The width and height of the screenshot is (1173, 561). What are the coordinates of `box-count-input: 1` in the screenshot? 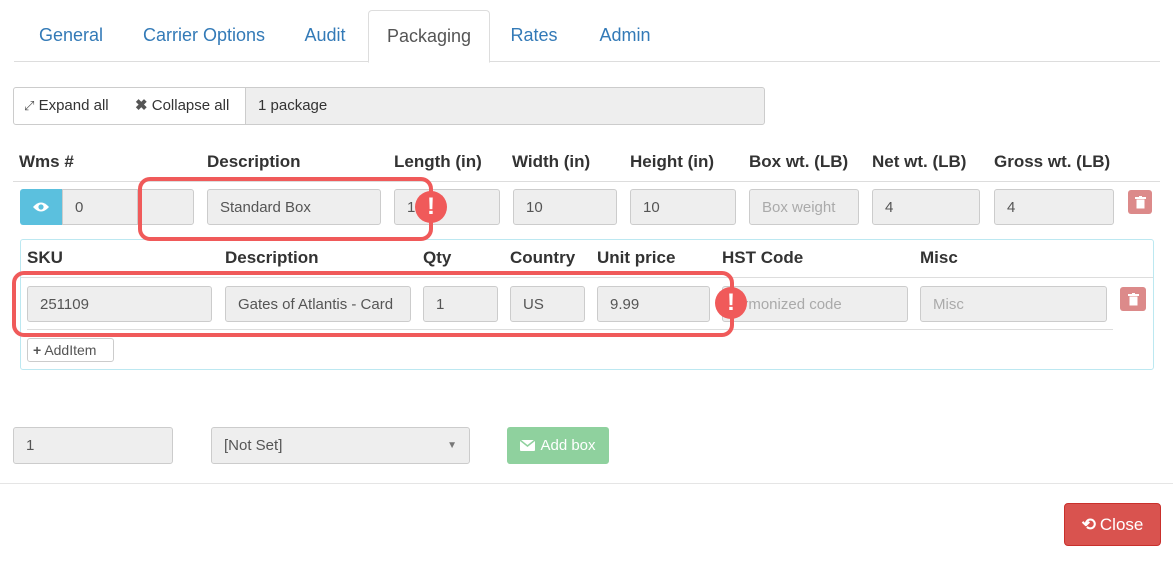 It's located at (93, 445).